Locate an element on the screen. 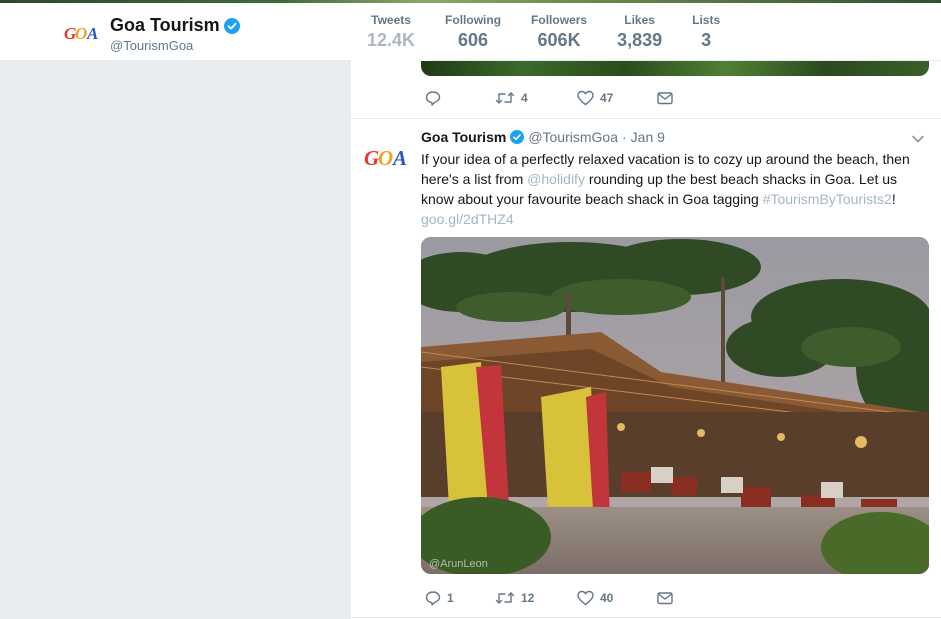 This screenshot has width=941, height=619. tweet-timestamp: Jan 9 is located at coordinates (648, 137).